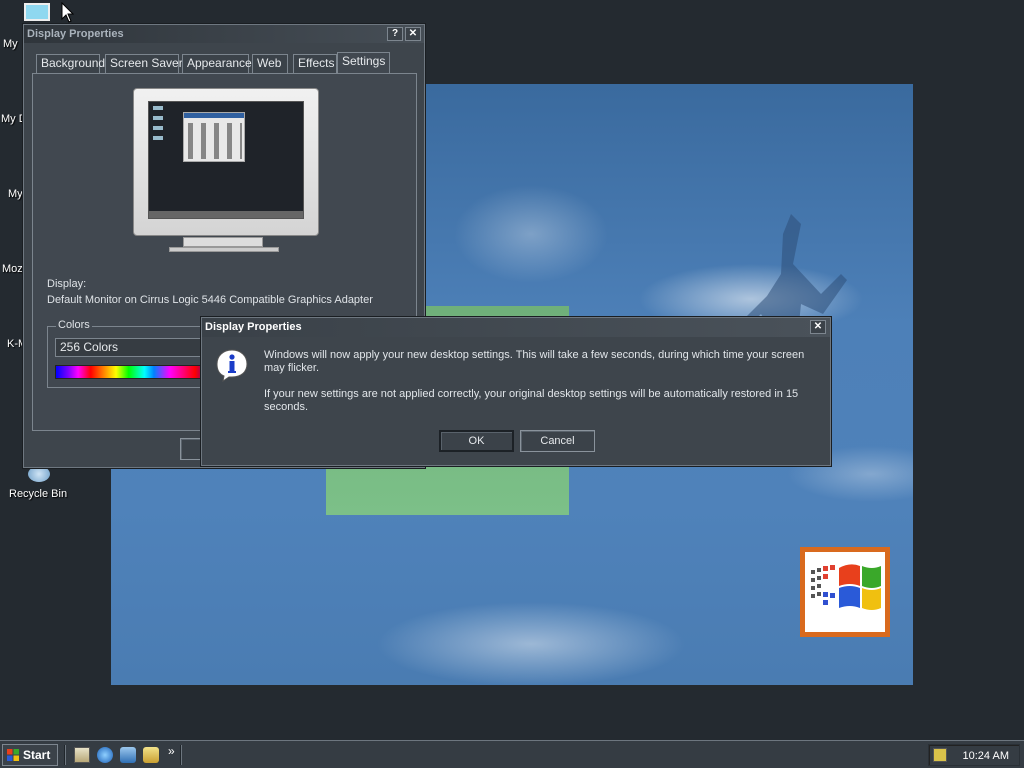  What do you see at coordinates (512, 754) in the screenshot?
I see `taskbar: Start » 10:24 AM` at bounding box center [512, 754].